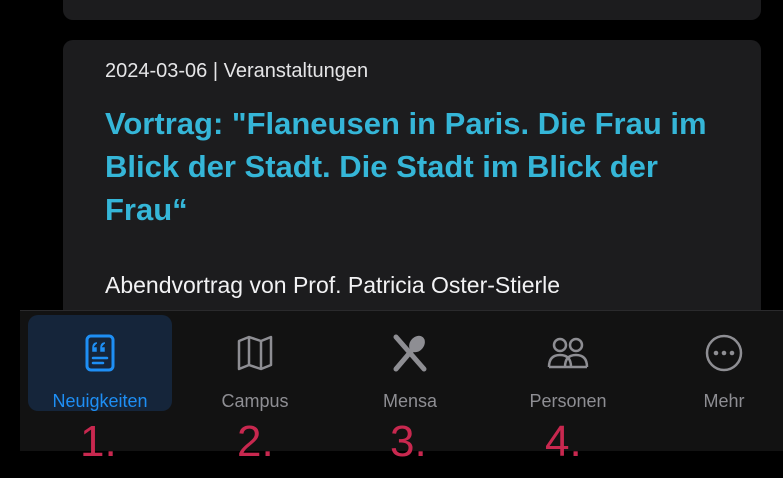 This screenshot has width=783, height=478. I want to click on annotation-number: 3., so click(408, 441).